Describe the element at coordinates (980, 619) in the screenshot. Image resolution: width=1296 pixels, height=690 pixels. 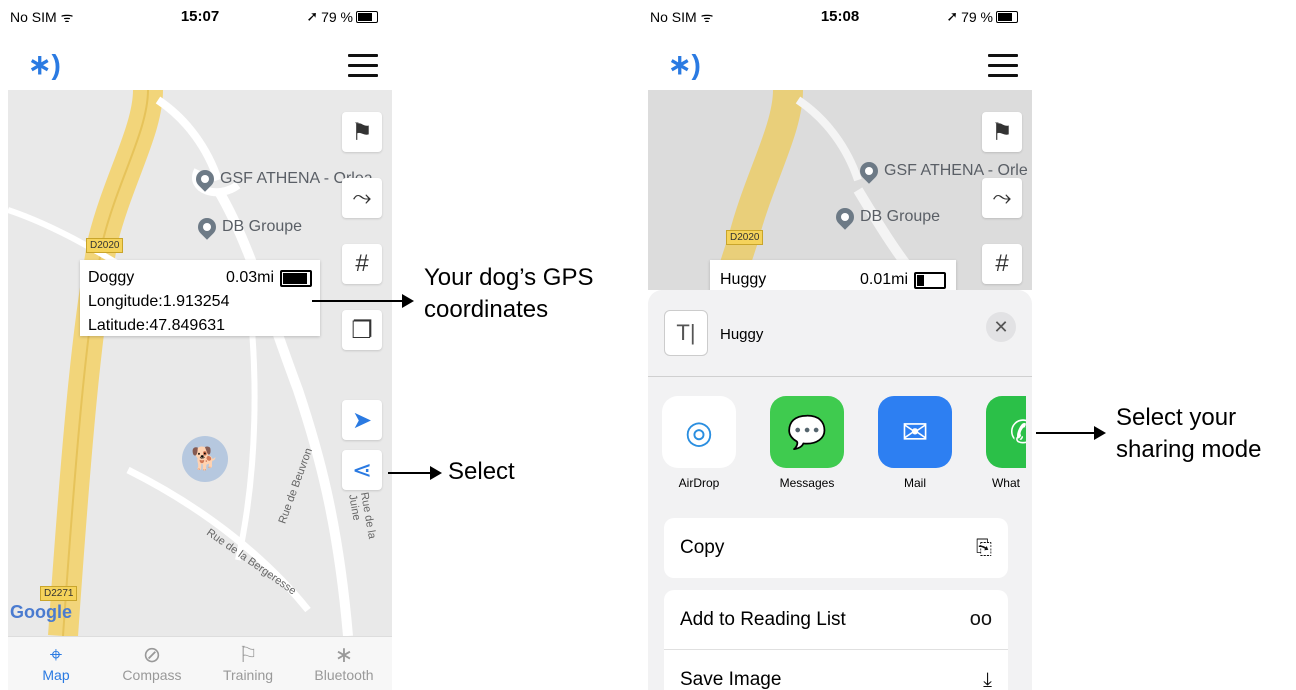
I see `glasses-icon: oo` at that location.